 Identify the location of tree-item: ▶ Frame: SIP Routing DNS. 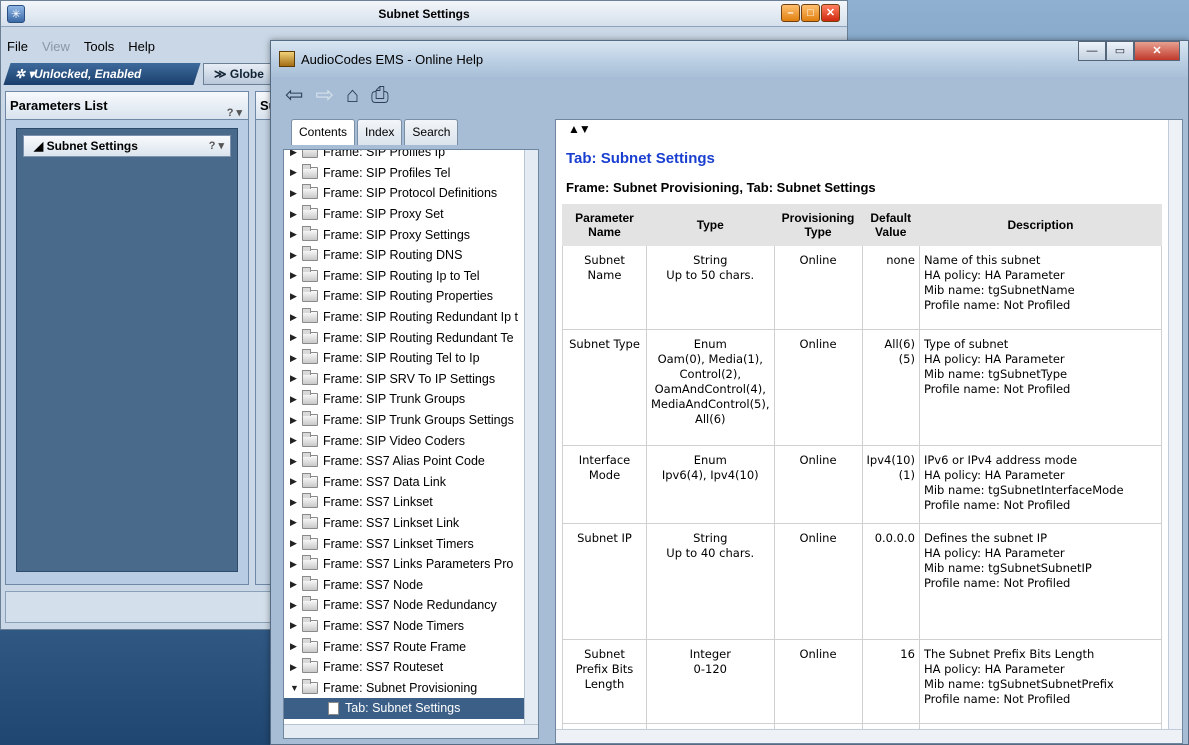
(411, 255).